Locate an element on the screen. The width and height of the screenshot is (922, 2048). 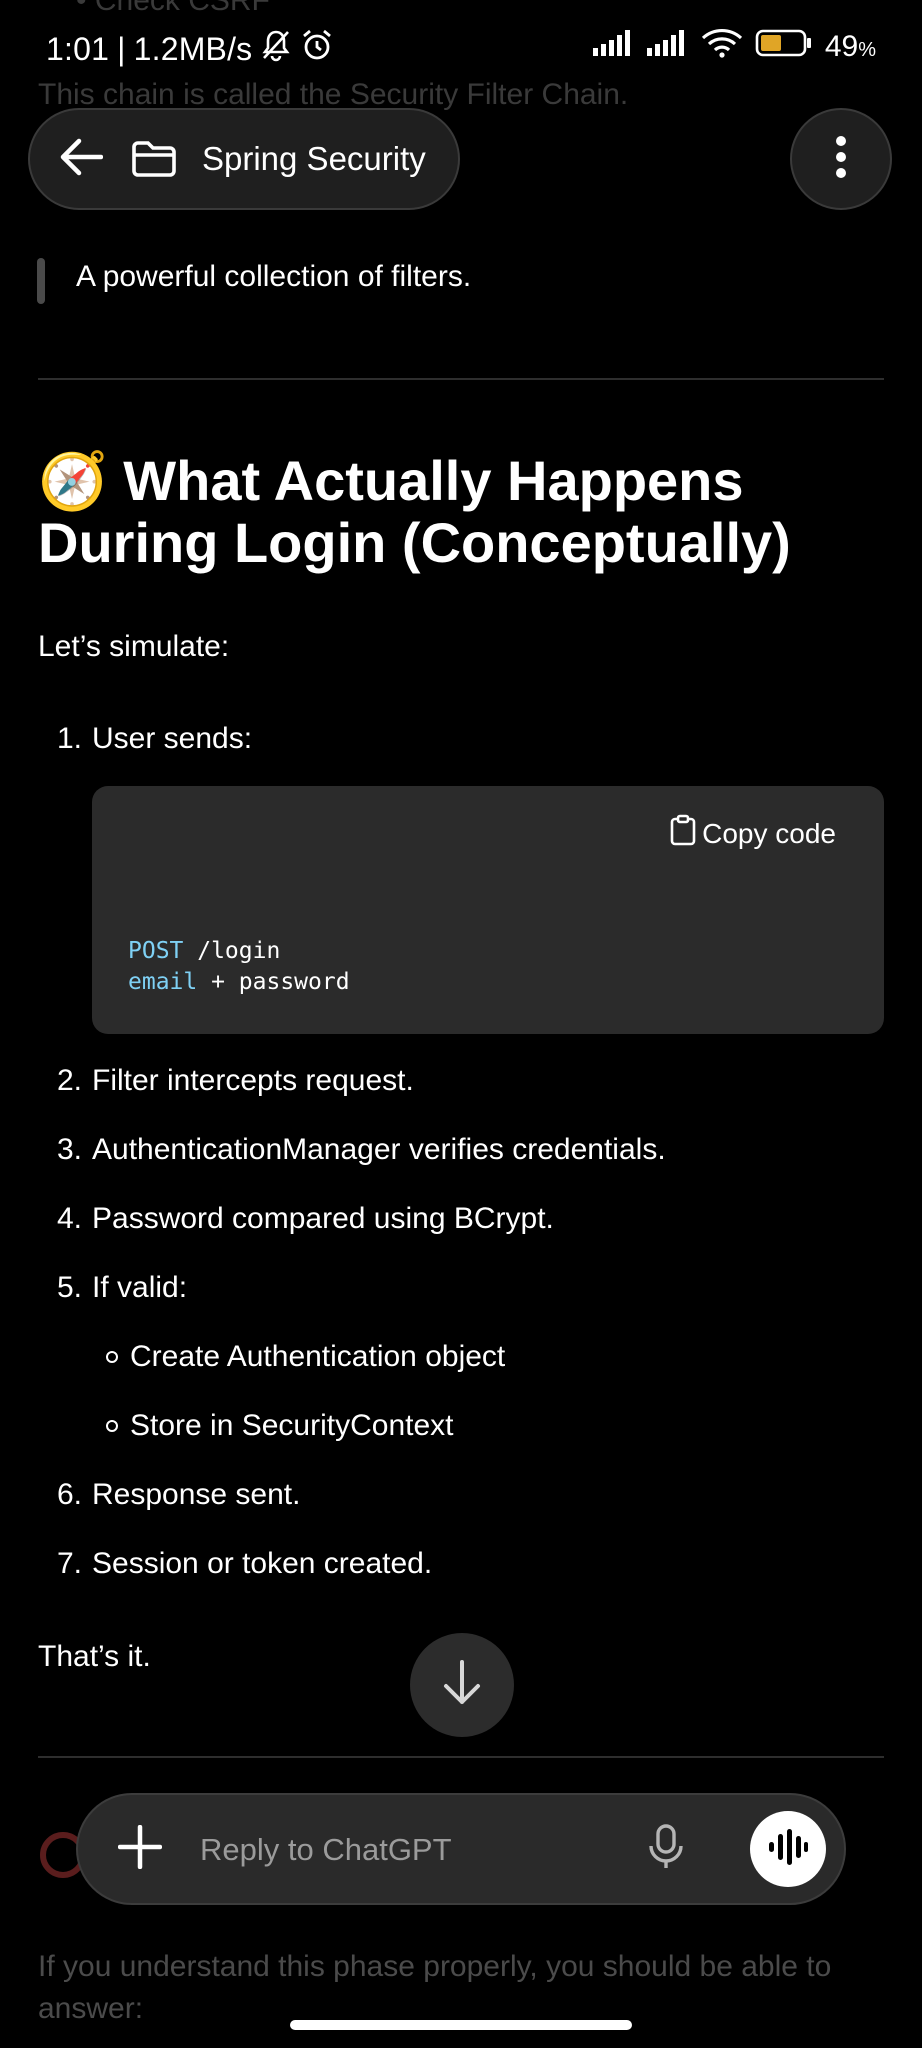
list-number: 6. is located at coordinates (69, 1494).